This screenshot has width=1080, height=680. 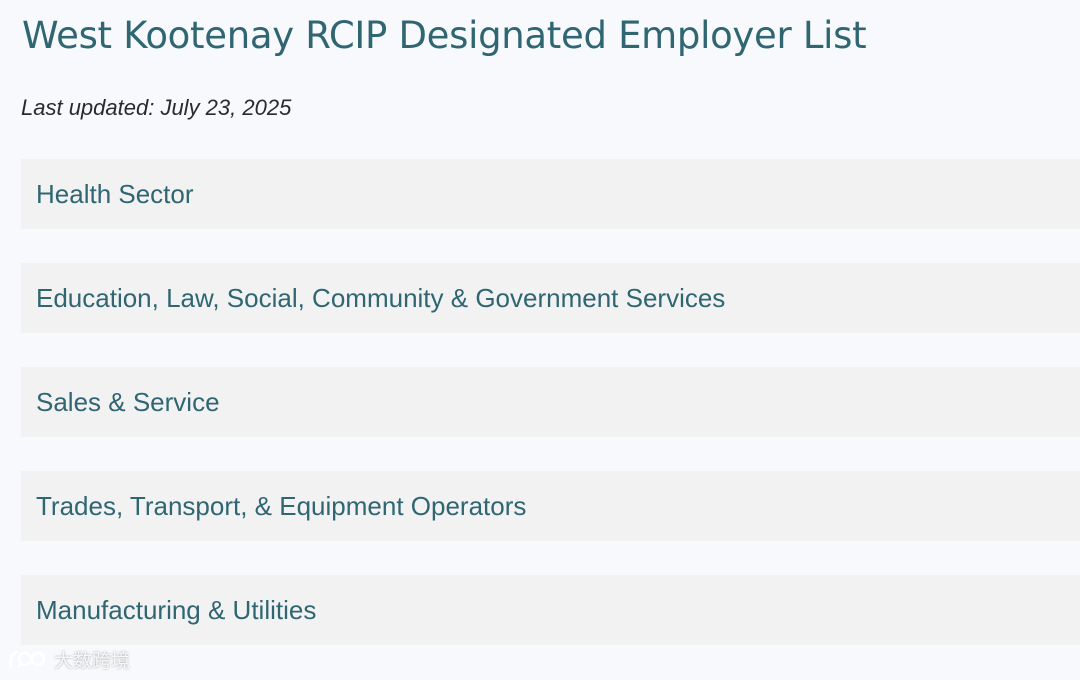 I want to click on last-updated-text: Last updated: July 23, 2025, so click(x=156, y=107).